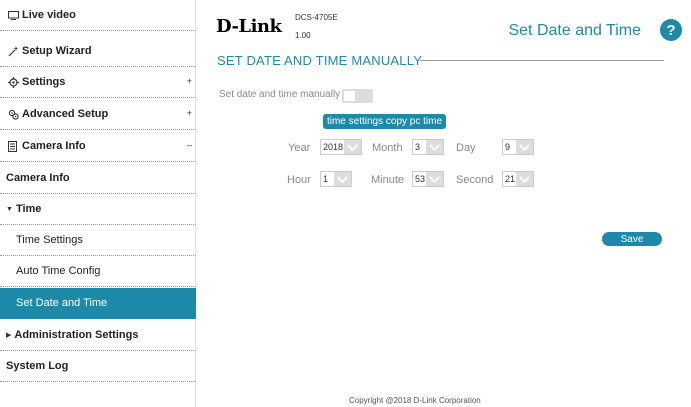 Image resolution: width=691 pixels, height=407 pixels. I want to click on manual-toggle-label: Set date and time manually, so click(280, 94).